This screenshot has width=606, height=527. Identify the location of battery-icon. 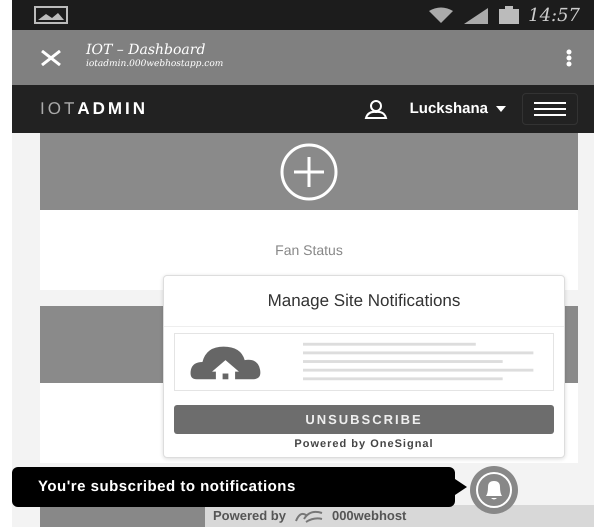
(509, 15).